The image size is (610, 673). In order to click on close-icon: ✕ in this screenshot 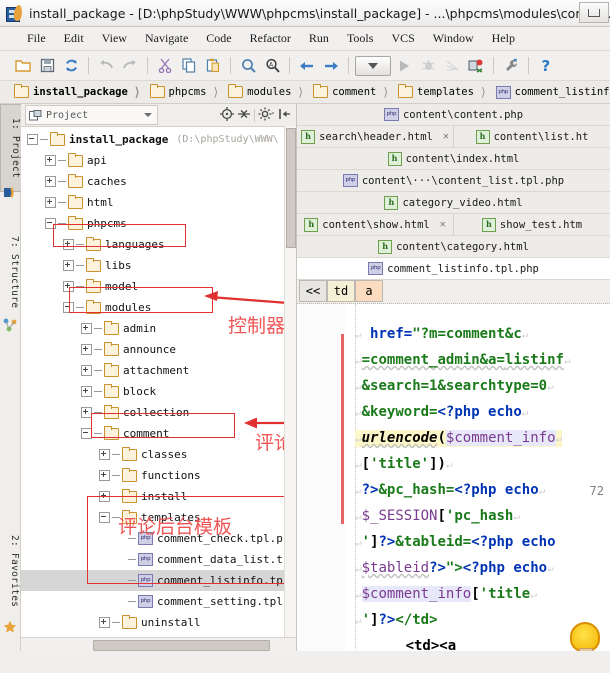, I will do `click(443, 224)`.